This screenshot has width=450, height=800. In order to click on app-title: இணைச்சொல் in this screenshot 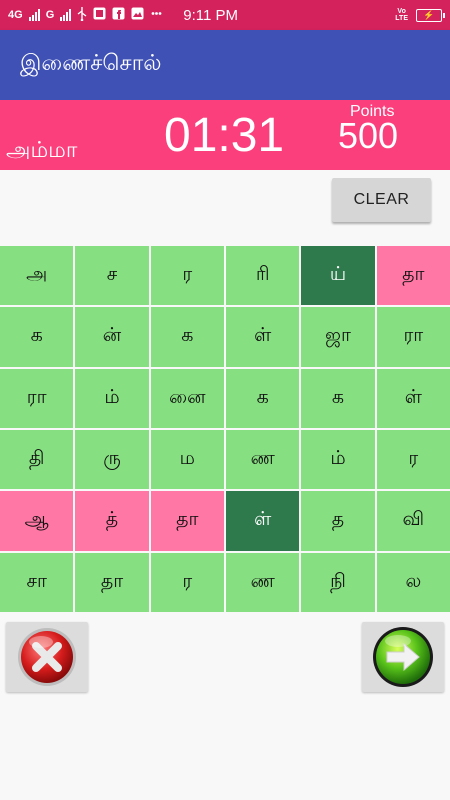, I will do `click(91, 63)`.